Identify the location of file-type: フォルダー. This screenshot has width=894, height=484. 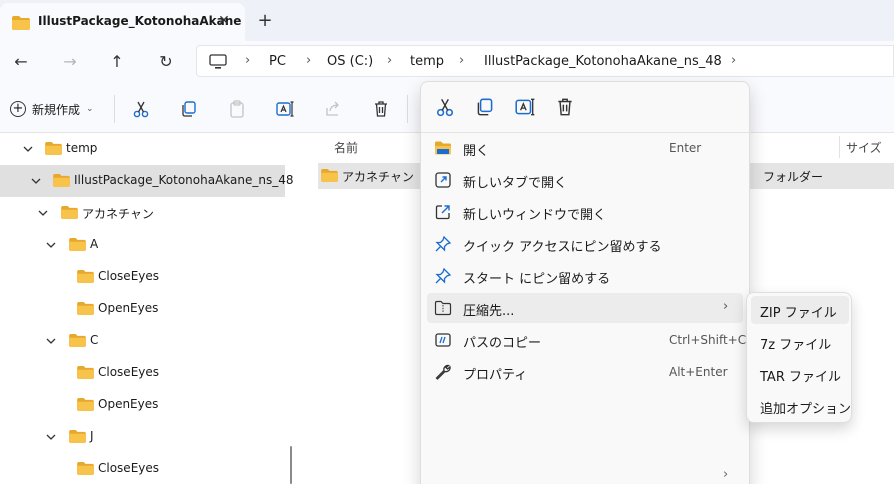
(793, 177).